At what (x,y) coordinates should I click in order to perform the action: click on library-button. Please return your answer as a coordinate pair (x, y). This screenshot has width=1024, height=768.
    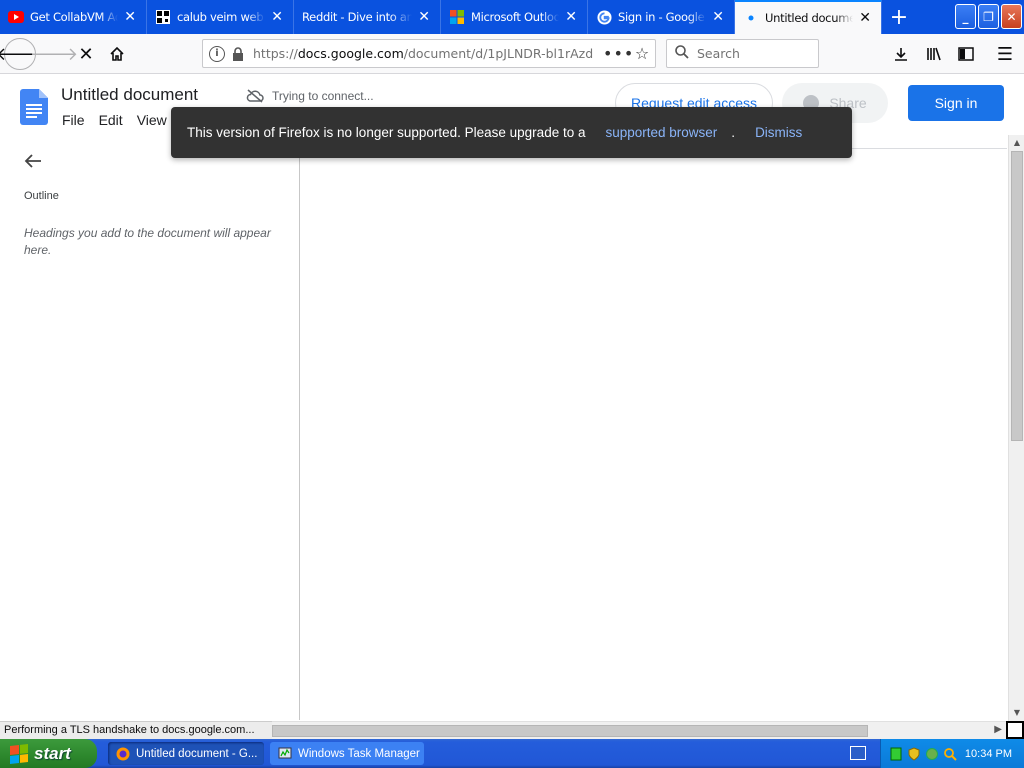
    Looking at the image, I should click on (934, 54).